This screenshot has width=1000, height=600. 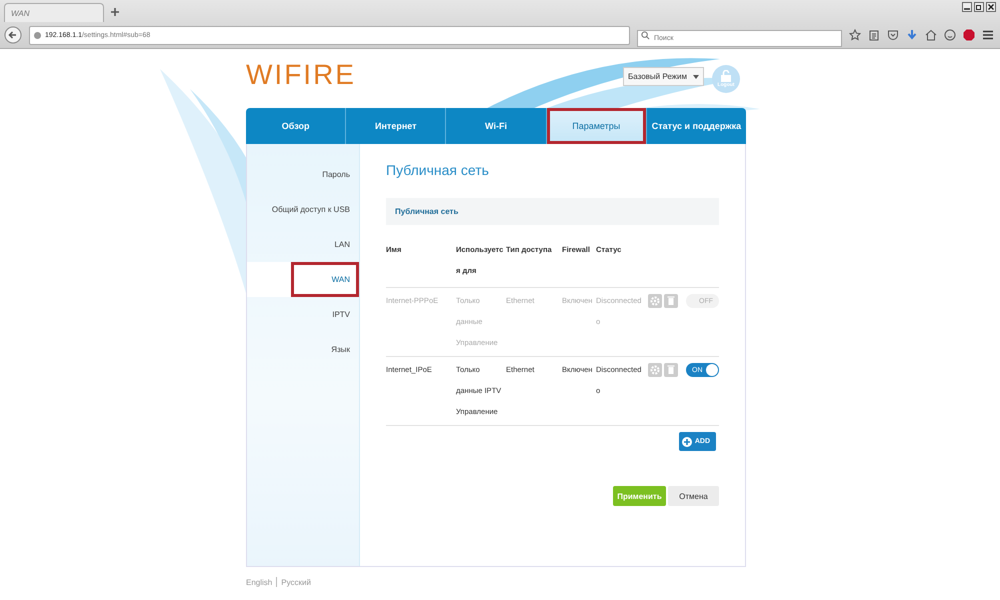 I want to click on clipboard-icon, so click(x=874, y=35).